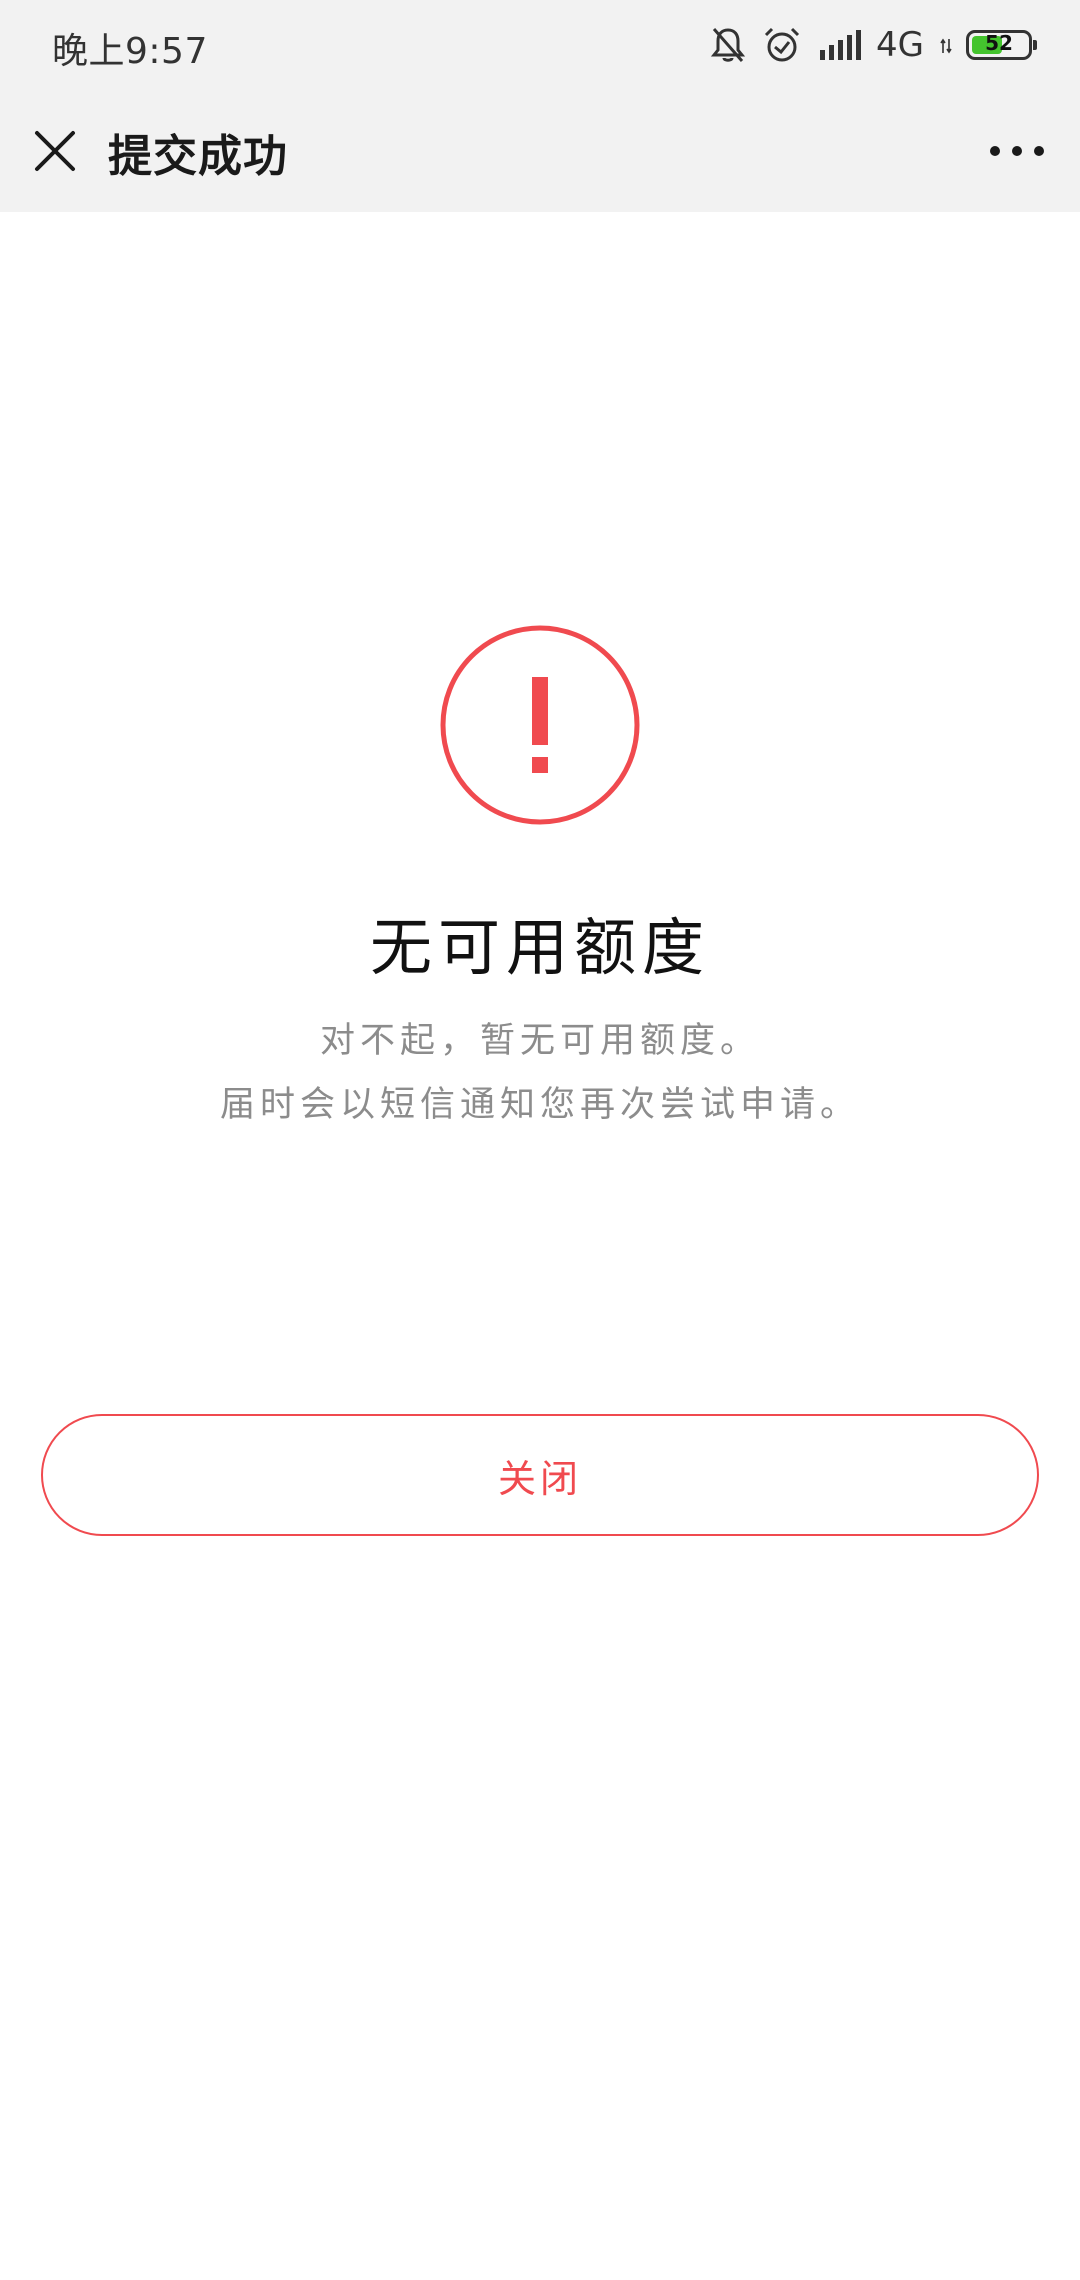 This screenshot has height=2280, width=1080. I want to click on alarm-icon, so click(782, 45).